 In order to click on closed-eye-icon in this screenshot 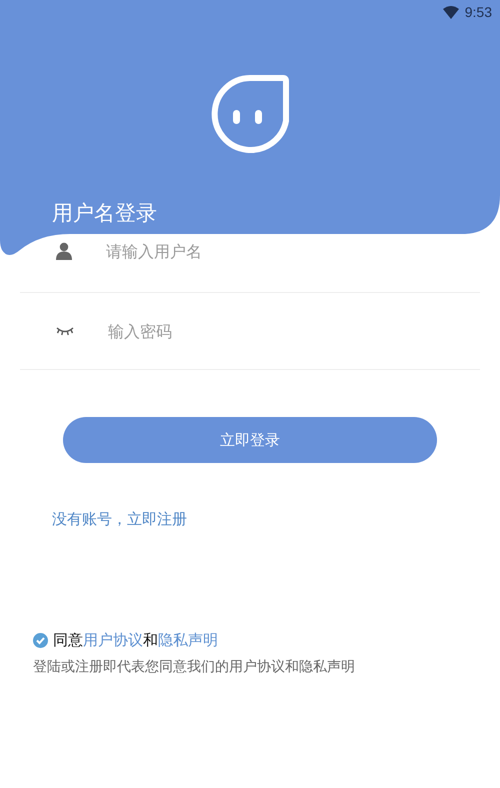, I will do `click(65, 331)`.